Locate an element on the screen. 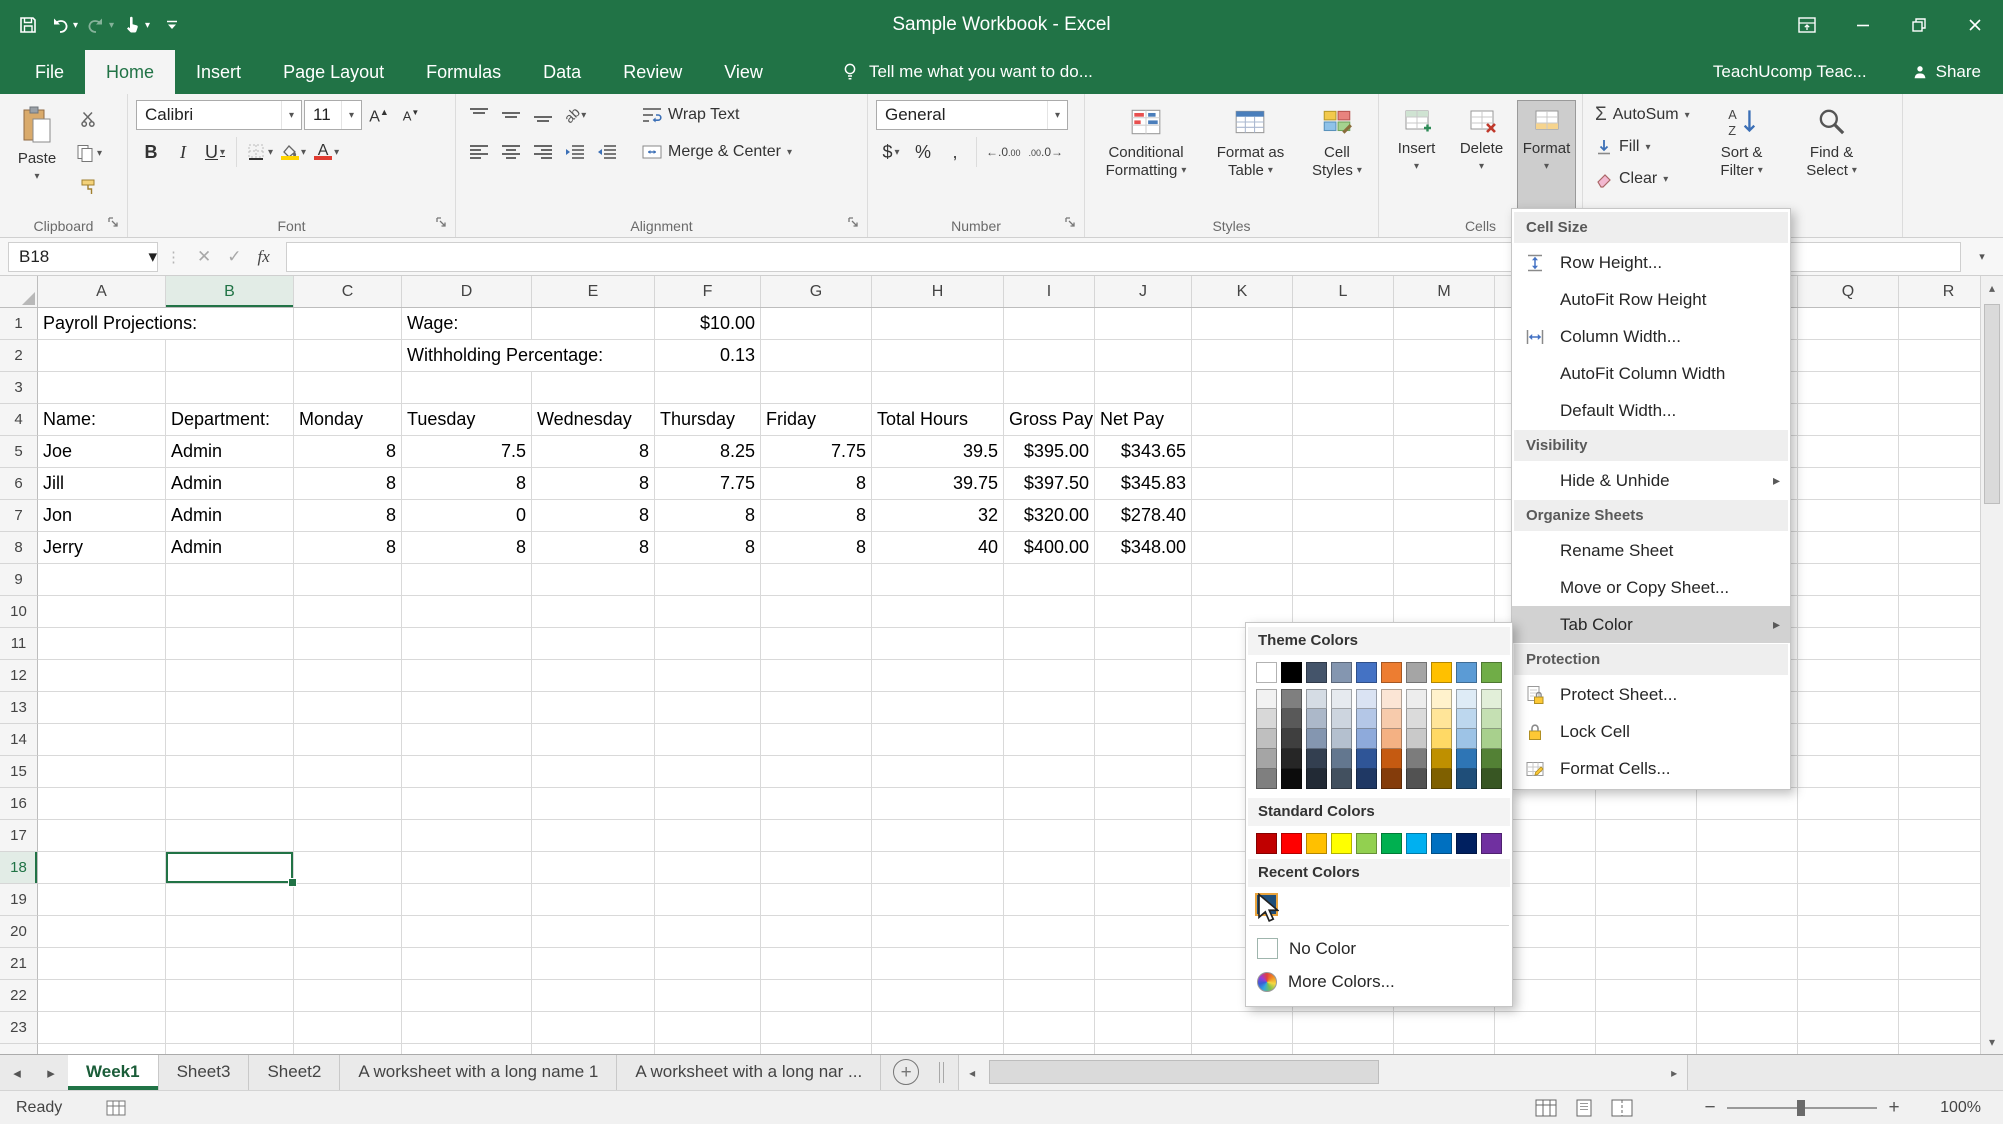 This screenshot has height=1124, width=2003. cell-B24 is located at coordinates (230, 1049).